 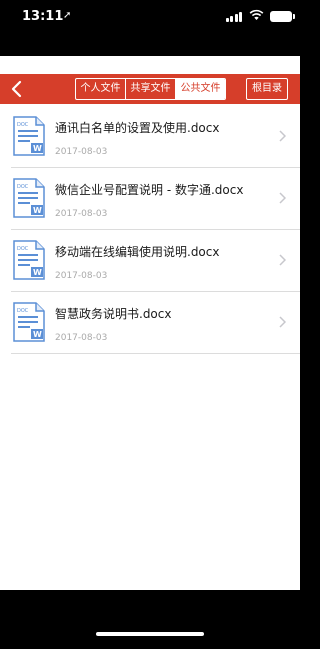 I want to click on wifi-icon, so click(x=256, y=14).